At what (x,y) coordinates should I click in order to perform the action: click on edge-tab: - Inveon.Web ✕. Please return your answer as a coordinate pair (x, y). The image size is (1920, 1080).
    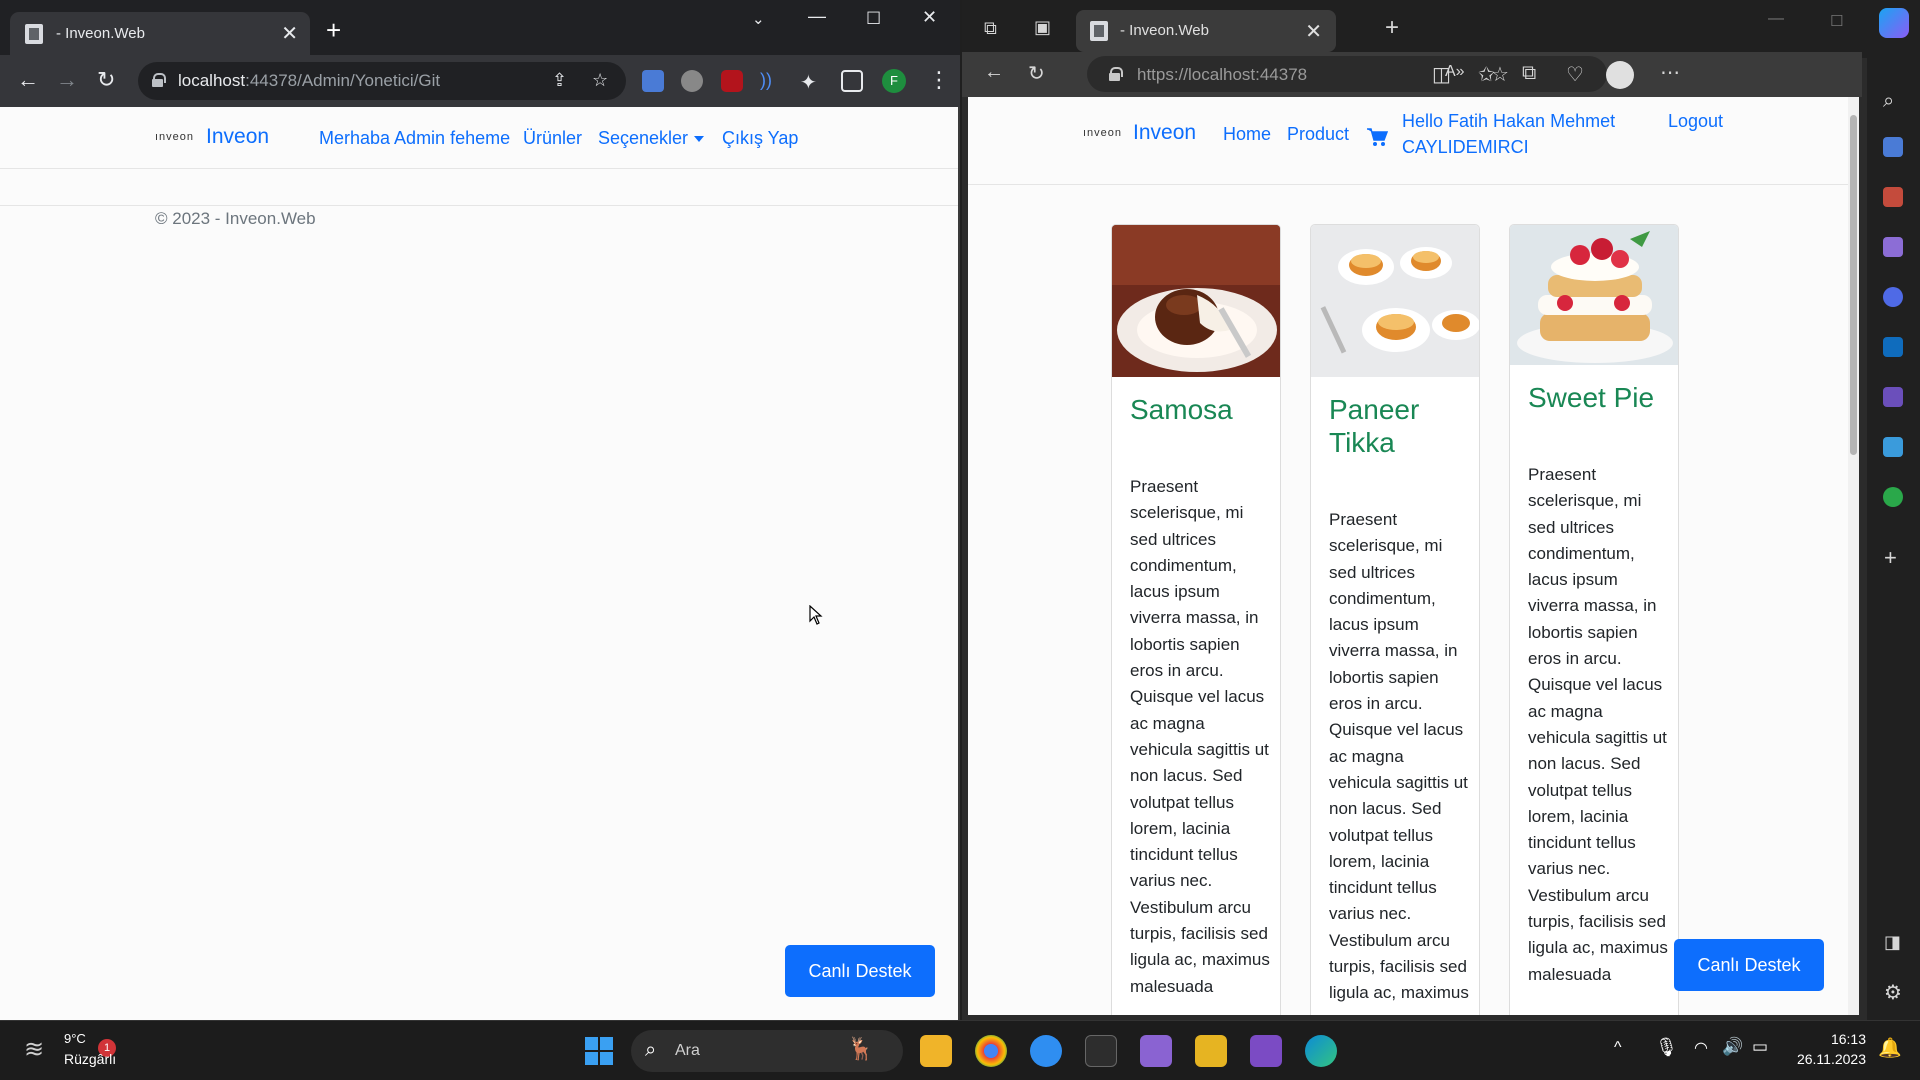
    Looking at the image, I should click on (1206, 31).